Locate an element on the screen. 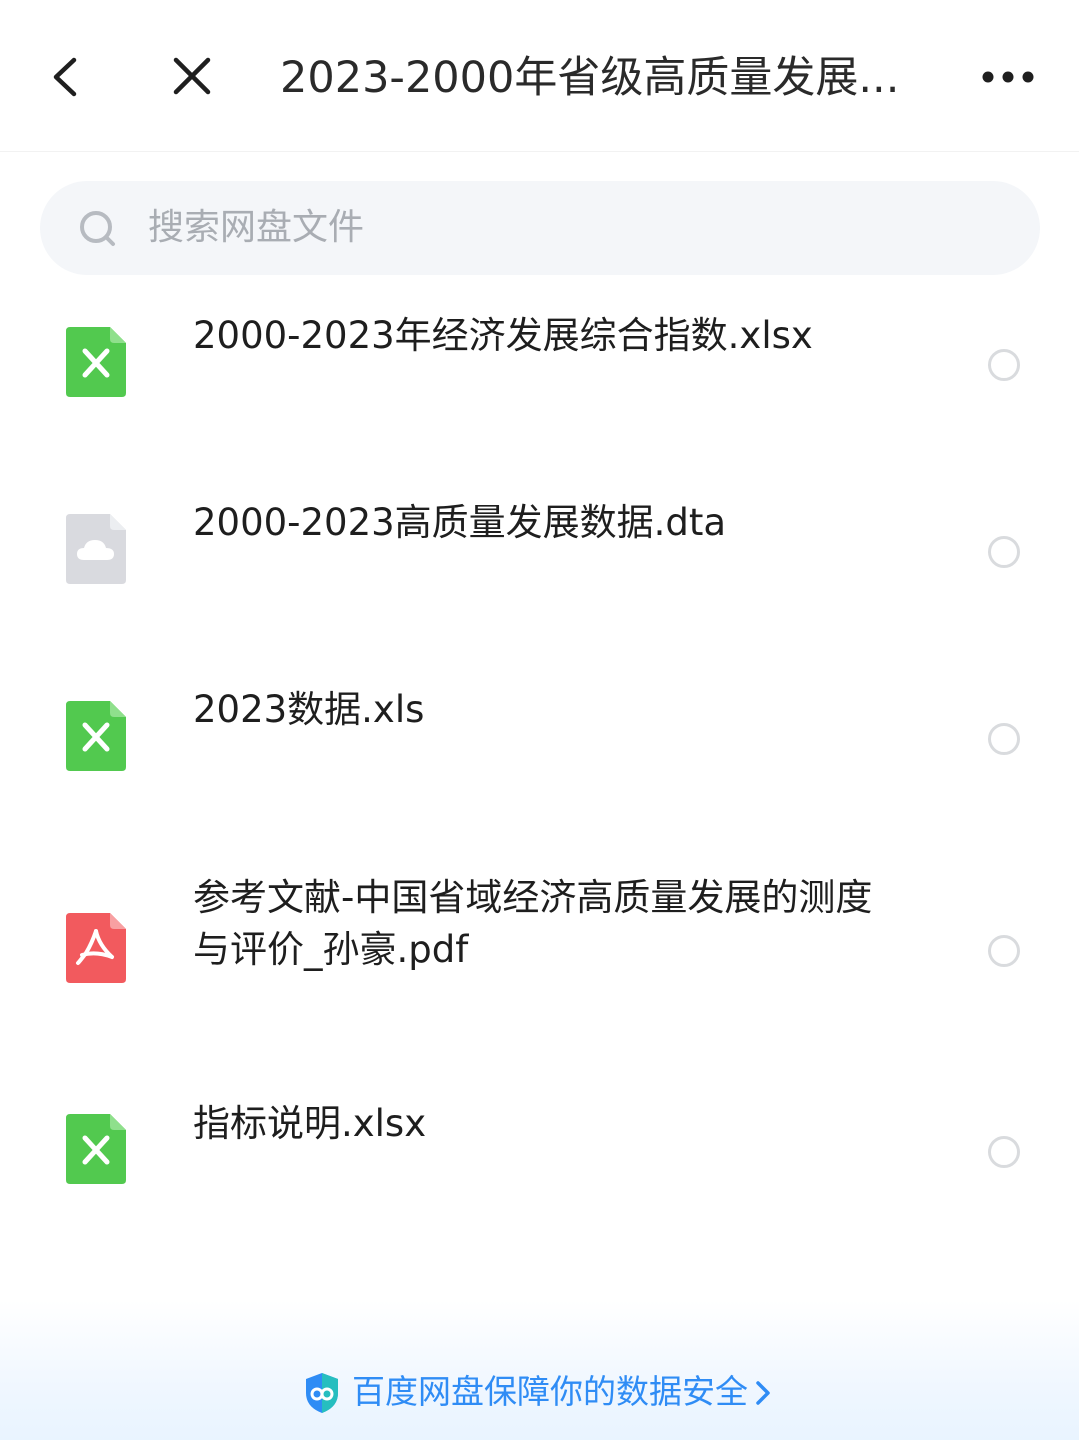 This screenshot has width=1079, height=1440. file-row: 参考文献-中国省域经济高质量发展的测度 与评价_孙豪.pdf is located at coordinates (539, 962).